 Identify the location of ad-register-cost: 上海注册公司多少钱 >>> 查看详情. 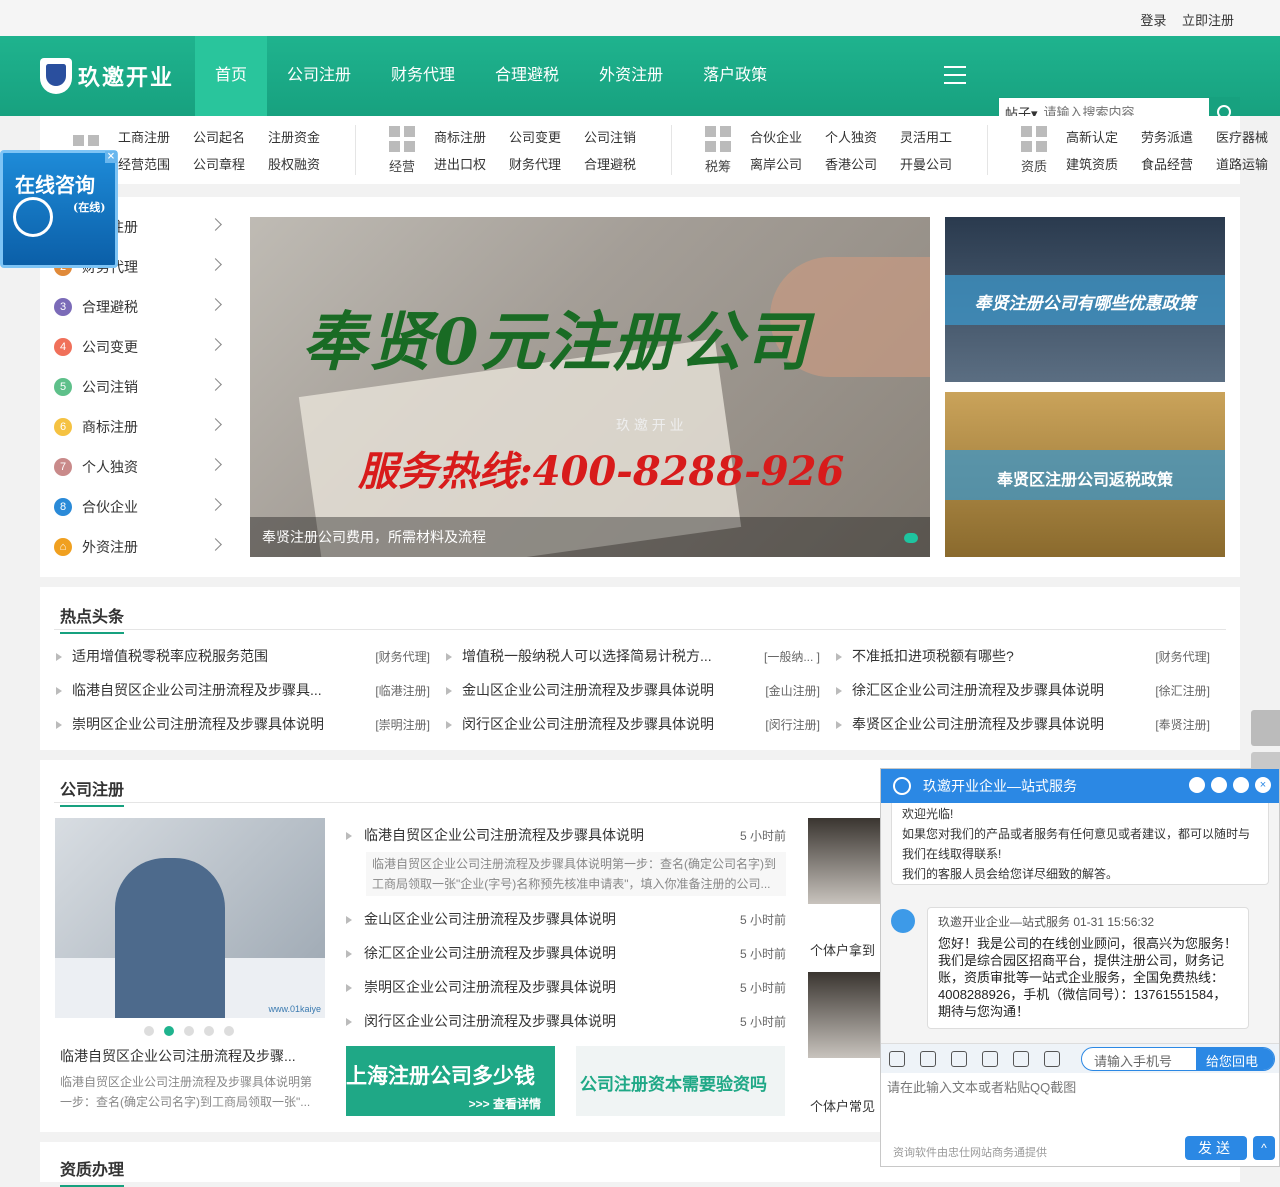
(450, 1081).